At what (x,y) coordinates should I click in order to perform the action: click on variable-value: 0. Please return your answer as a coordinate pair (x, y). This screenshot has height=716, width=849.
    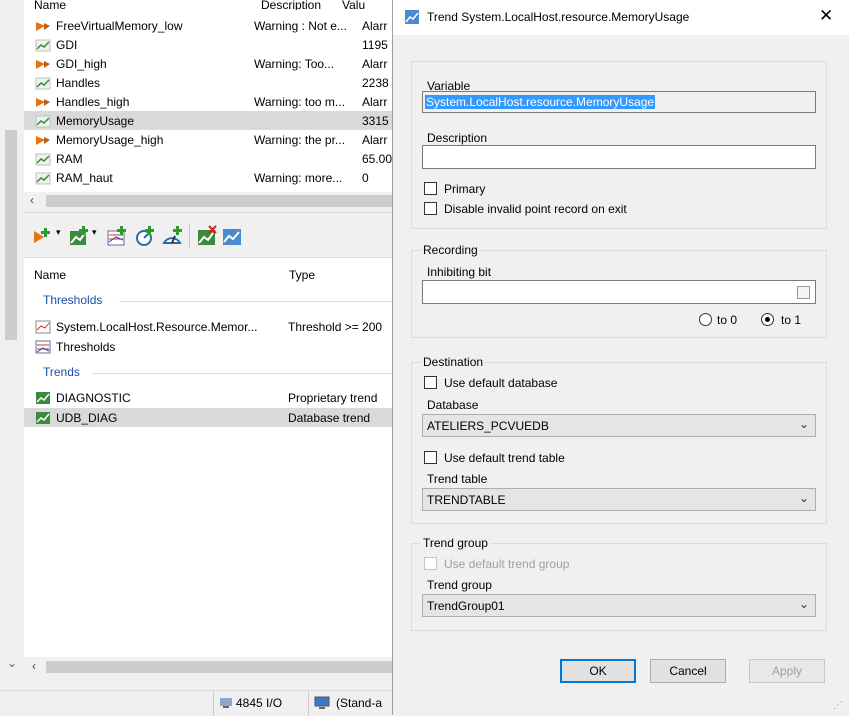
    Looking at the image, I should click on (365, 177).